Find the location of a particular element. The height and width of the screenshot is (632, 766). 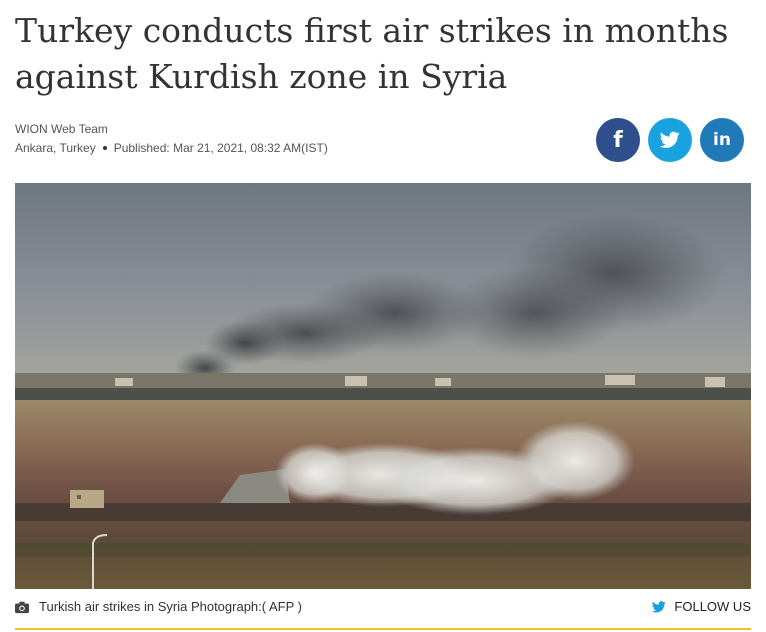

author-name: WION Web Team is located at coordinates (171, 131).